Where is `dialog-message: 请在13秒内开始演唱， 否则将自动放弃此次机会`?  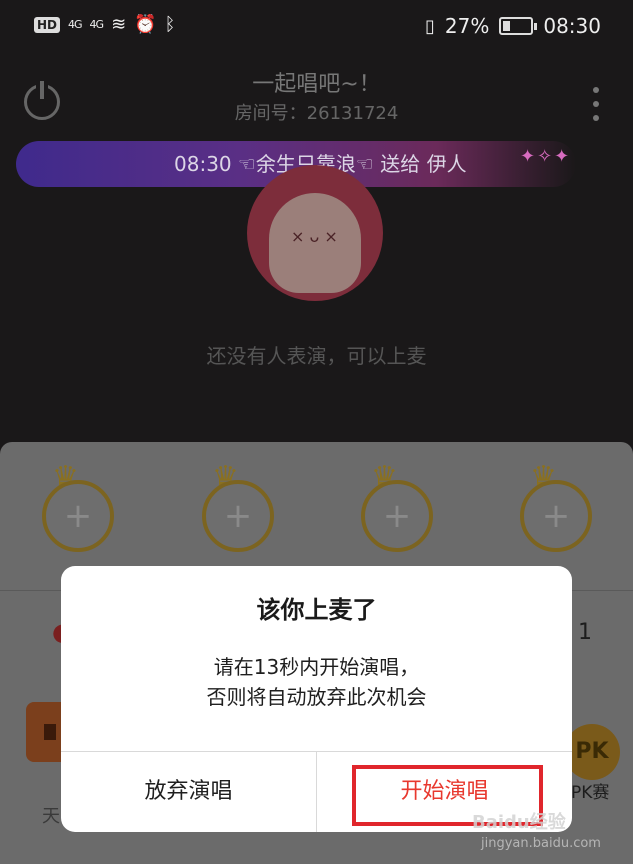
dialog-message: 请在13秒内开始演唱， 否则将自动放弃此次机会 is located at coordinates (316, 682).